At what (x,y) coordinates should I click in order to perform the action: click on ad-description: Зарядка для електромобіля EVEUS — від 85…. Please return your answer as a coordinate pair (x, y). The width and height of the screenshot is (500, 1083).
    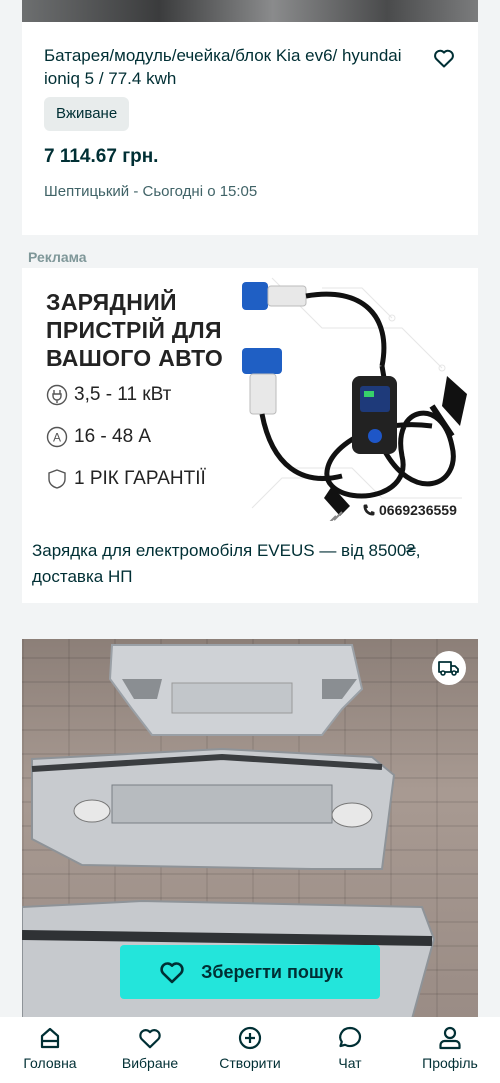
    Looking at the image, I should click on (242, 564).